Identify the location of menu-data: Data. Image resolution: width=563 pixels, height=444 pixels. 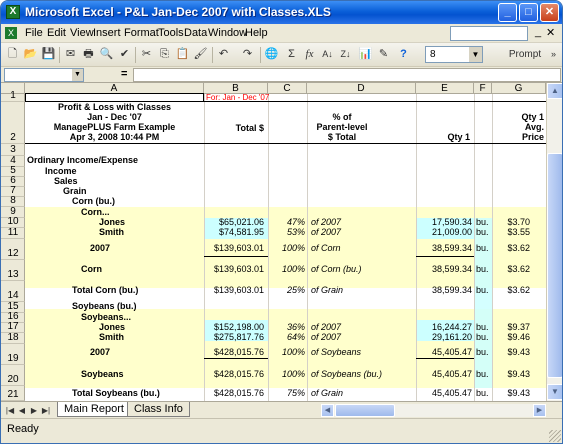
(195, 33).